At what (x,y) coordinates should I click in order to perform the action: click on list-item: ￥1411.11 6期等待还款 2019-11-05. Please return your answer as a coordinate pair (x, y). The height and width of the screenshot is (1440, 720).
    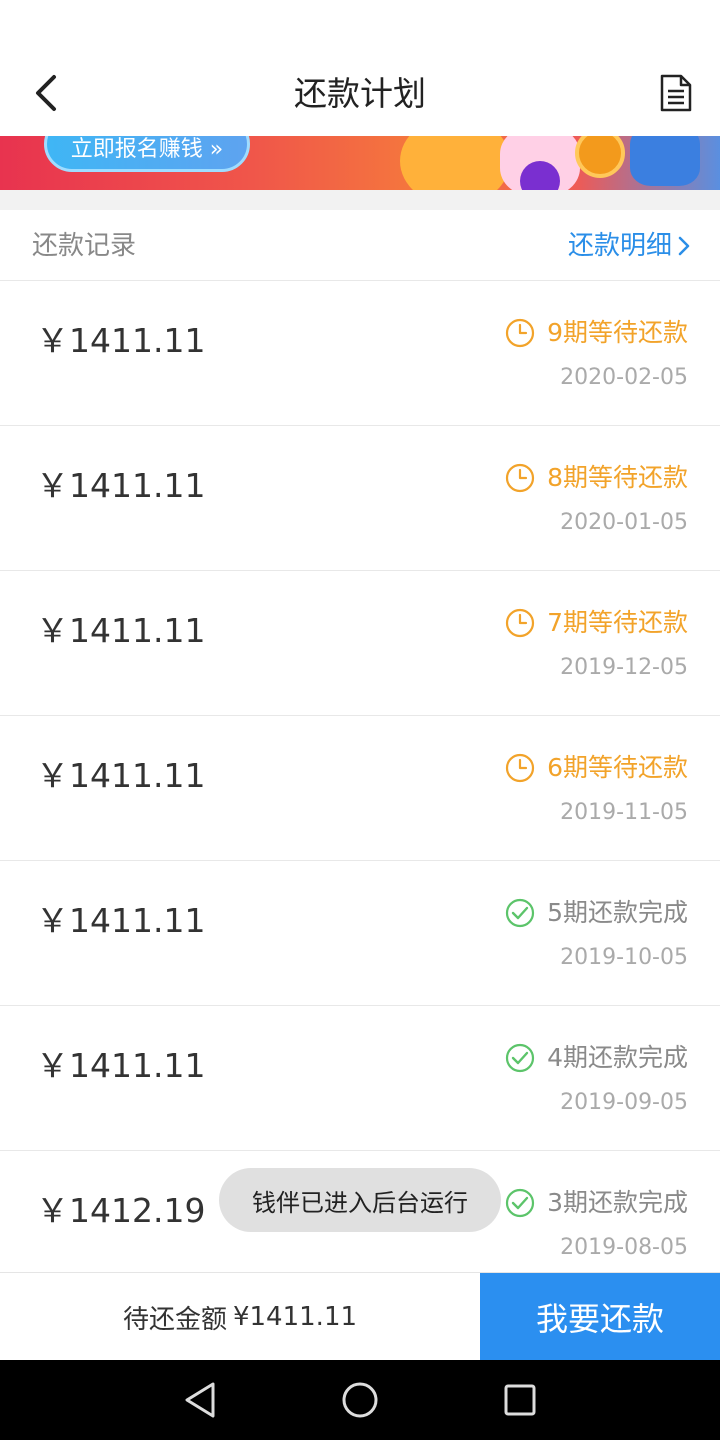
    Looking at the image, I should click on (360, 788).